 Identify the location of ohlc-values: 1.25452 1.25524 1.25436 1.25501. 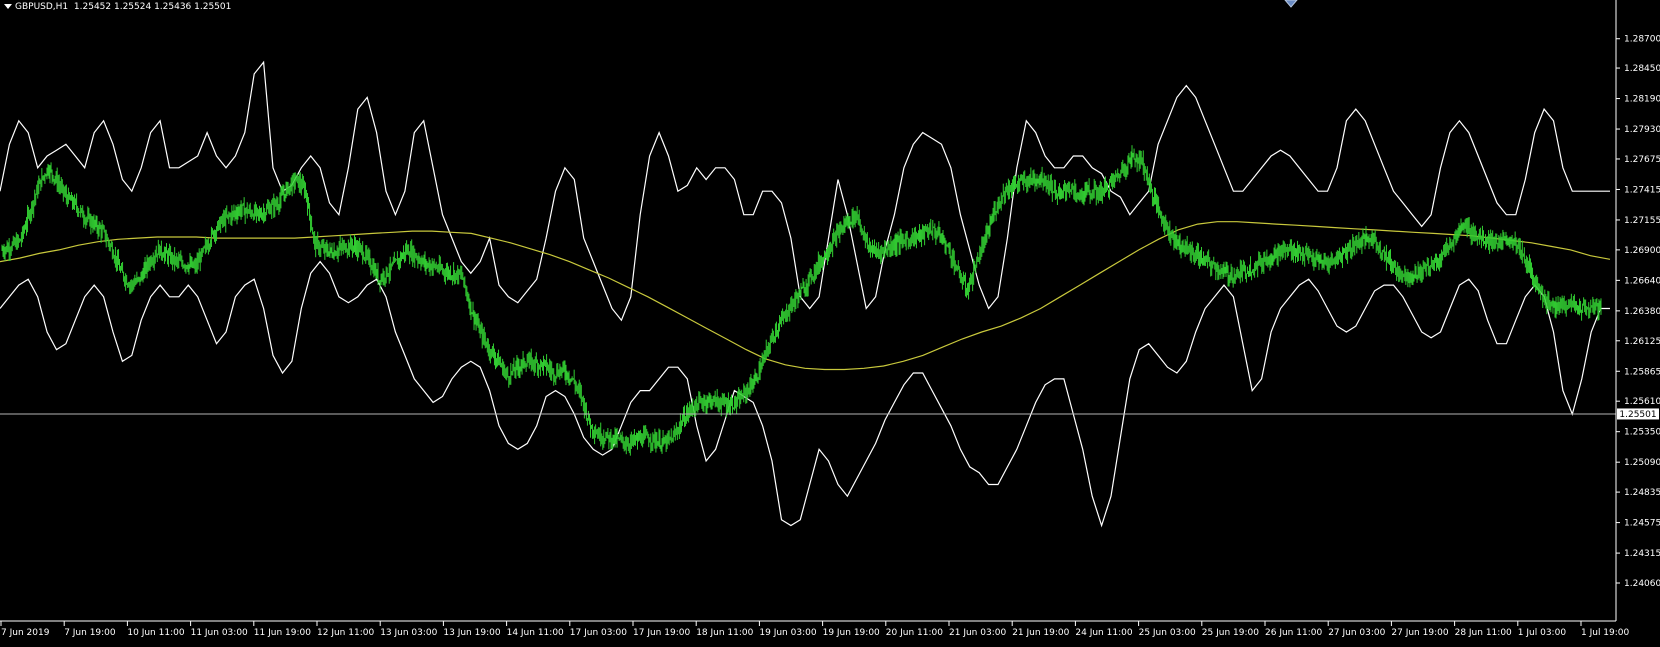
(152, 7).